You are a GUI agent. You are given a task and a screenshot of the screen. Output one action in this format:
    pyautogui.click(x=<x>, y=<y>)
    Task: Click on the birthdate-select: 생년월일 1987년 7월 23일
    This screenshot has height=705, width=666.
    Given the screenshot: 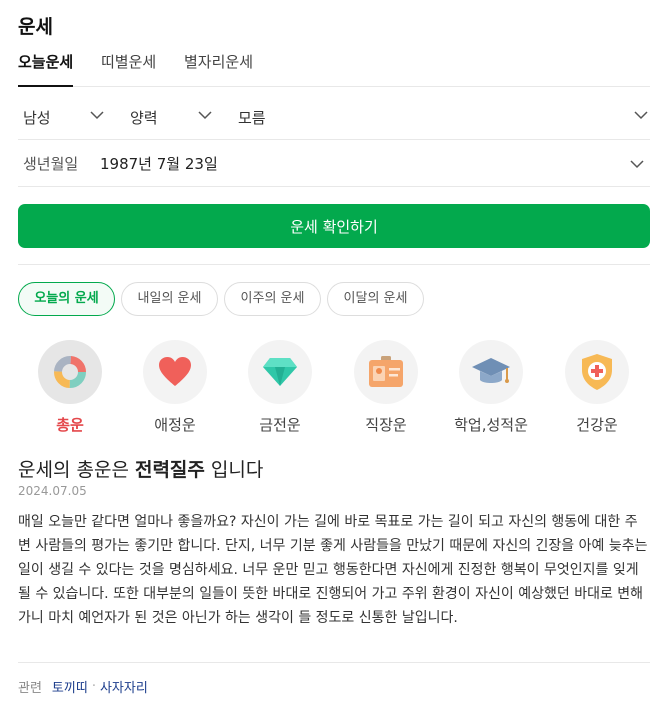 What is the action you would take?
    pyautogui.click(x=334, y=164)
    